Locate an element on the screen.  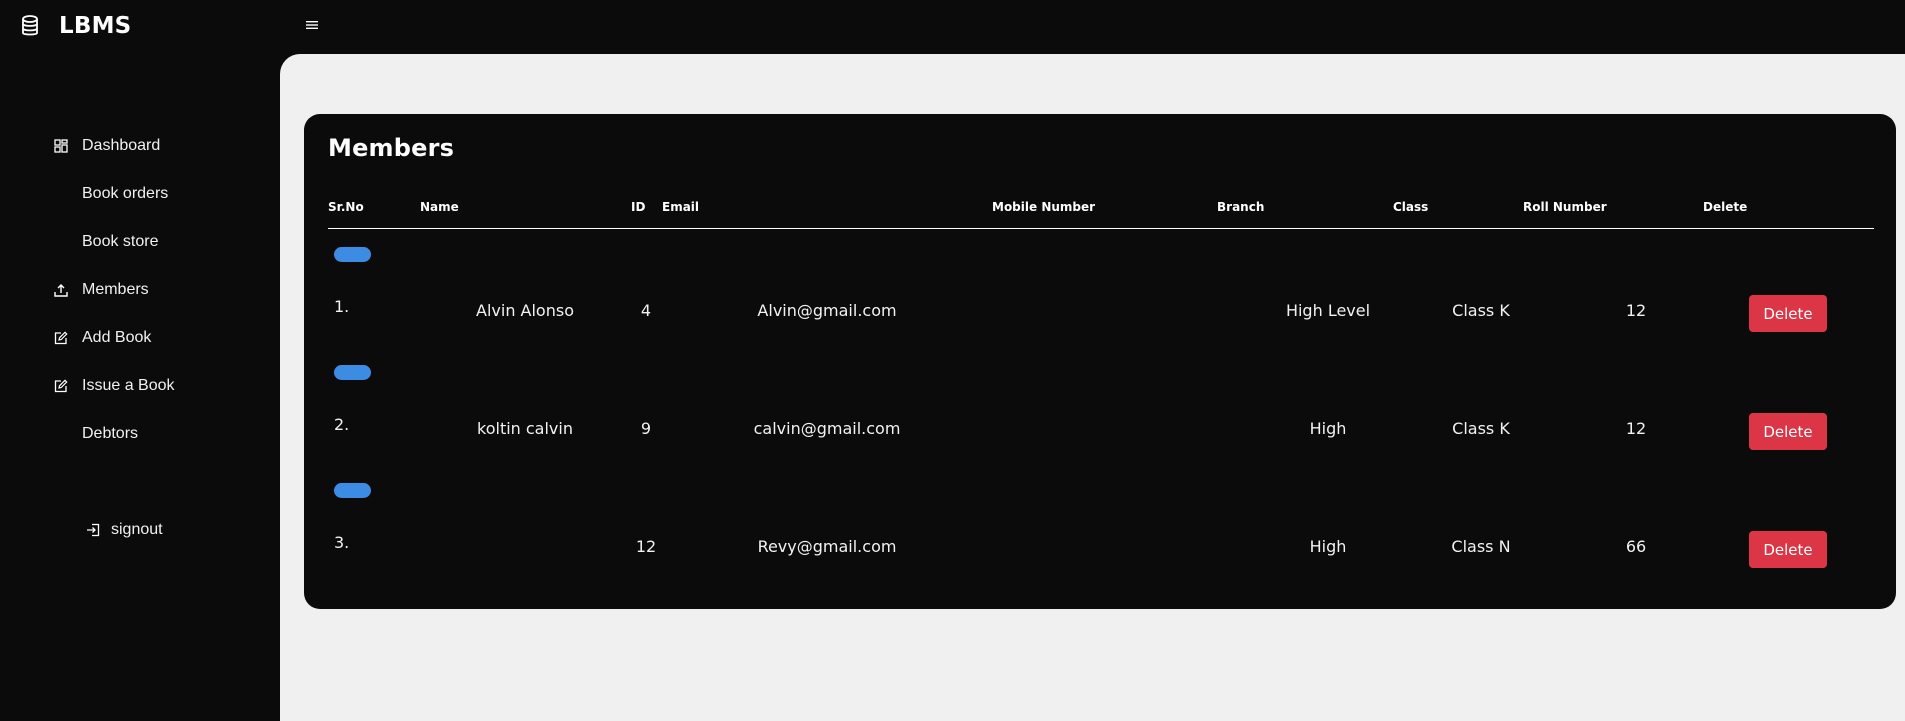
sign-in-icon is located at coordinates (93, 530).